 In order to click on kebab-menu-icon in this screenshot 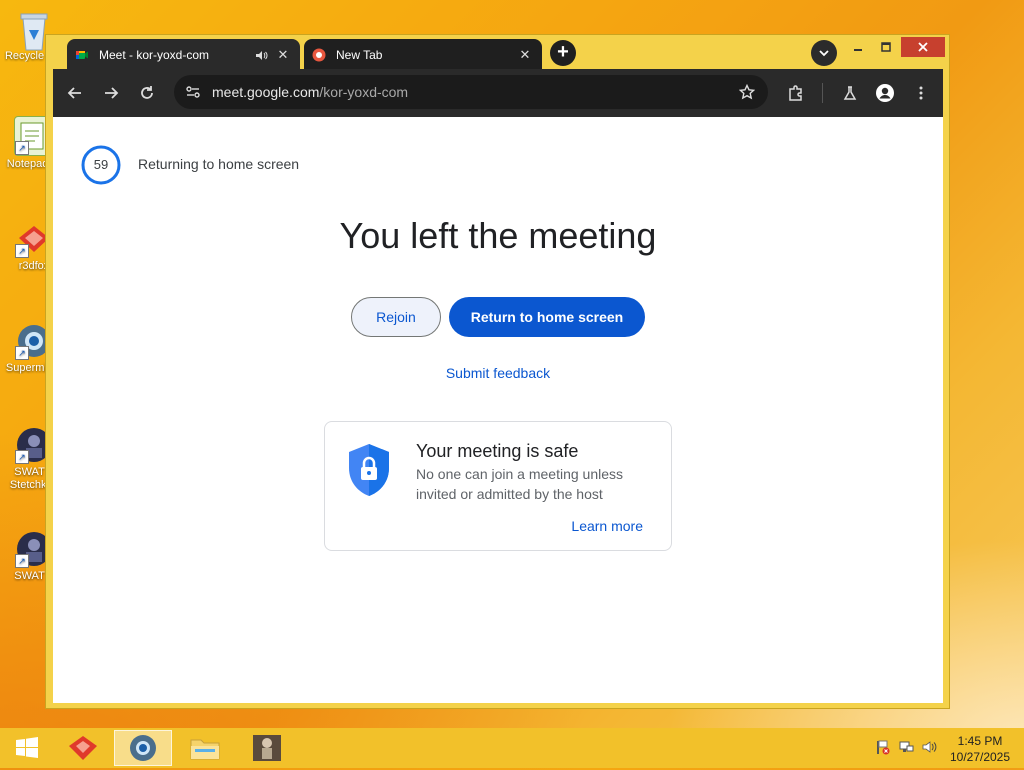, I will do `click(921, 93)`.